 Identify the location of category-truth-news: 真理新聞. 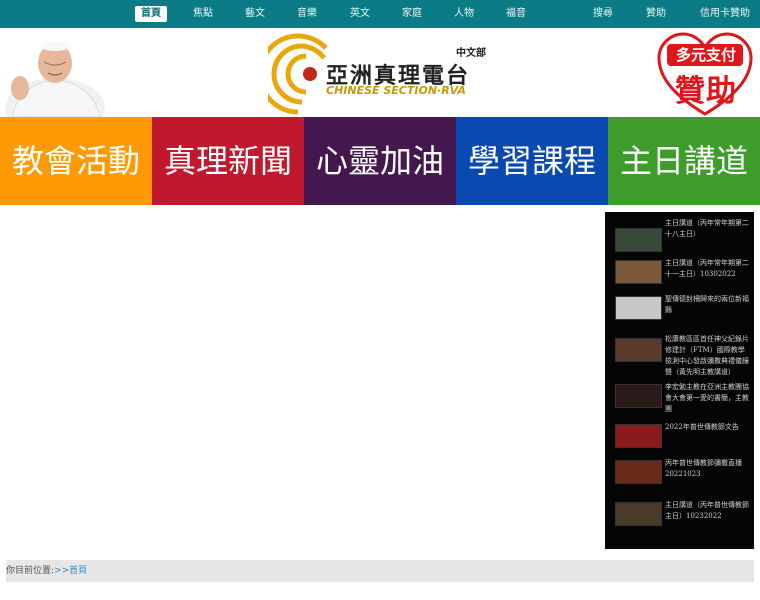
(228, 161).